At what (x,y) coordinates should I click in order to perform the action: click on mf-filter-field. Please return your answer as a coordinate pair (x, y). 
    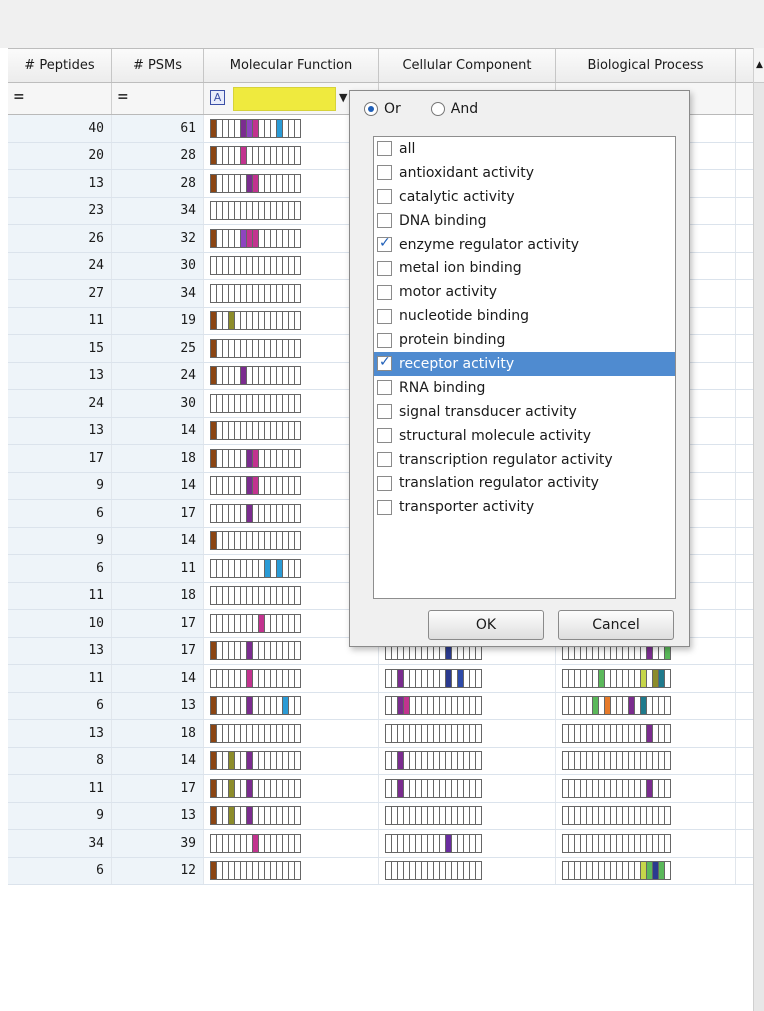
    Looking at the image, I should click on (284, 99).